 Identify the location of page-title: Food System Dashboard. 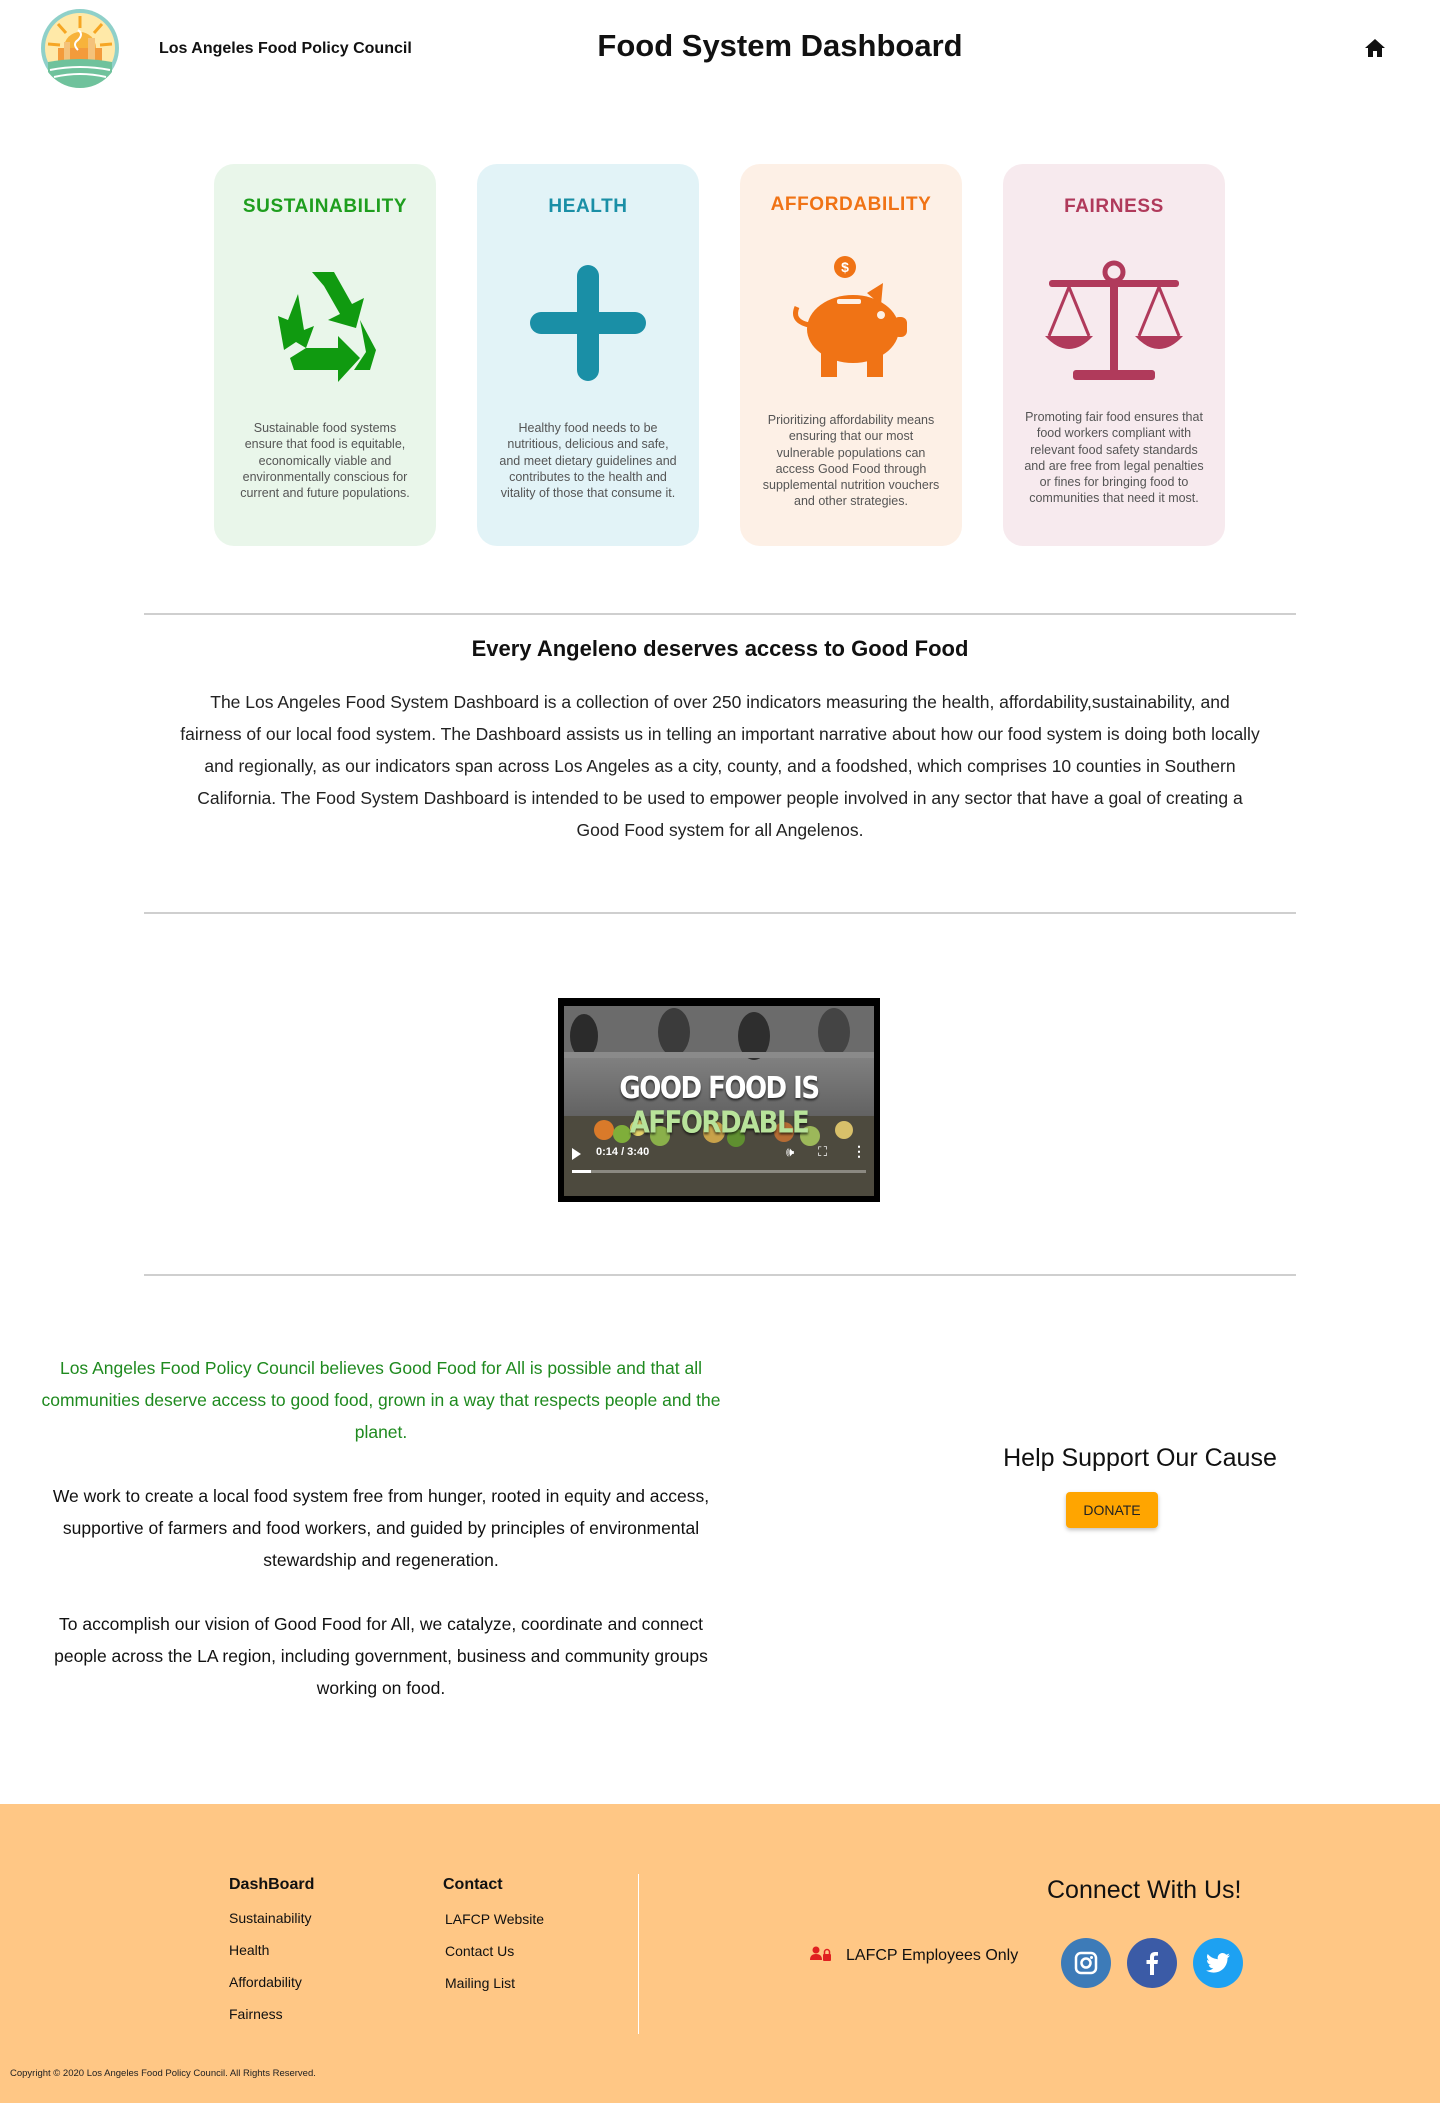
(780, 45).